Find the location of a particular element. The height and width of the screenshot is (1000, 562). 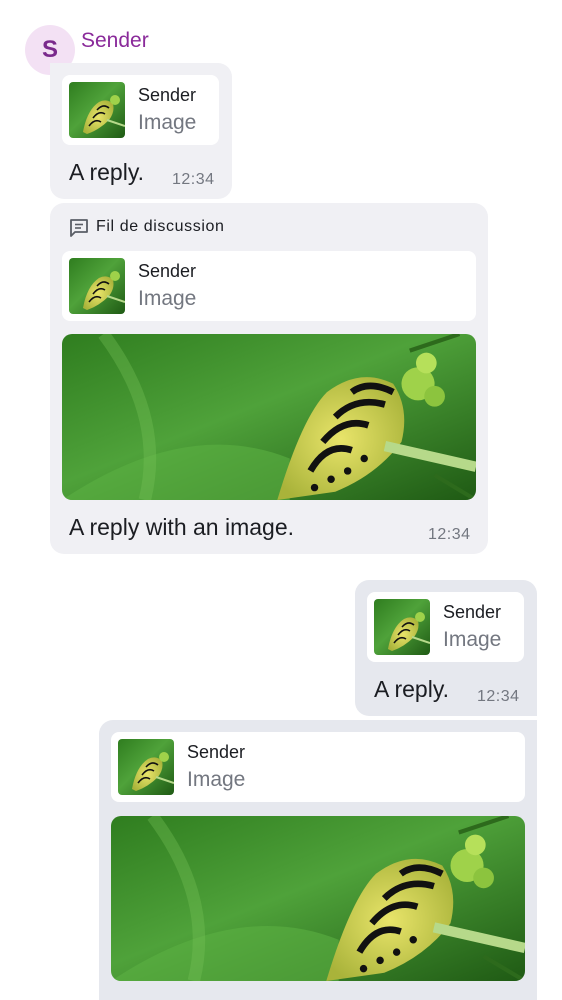

thread-label: Fil de discussion is located at coordinates (160, 227).